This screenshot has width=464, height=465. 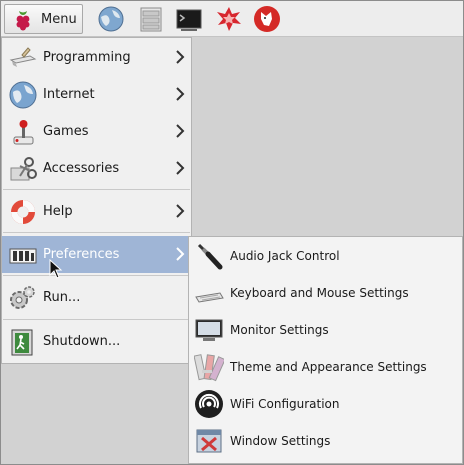 What do you see at coordinates (23, 95) in the screenshot?
I see `internet-icon` at bounding box center [23, 95].